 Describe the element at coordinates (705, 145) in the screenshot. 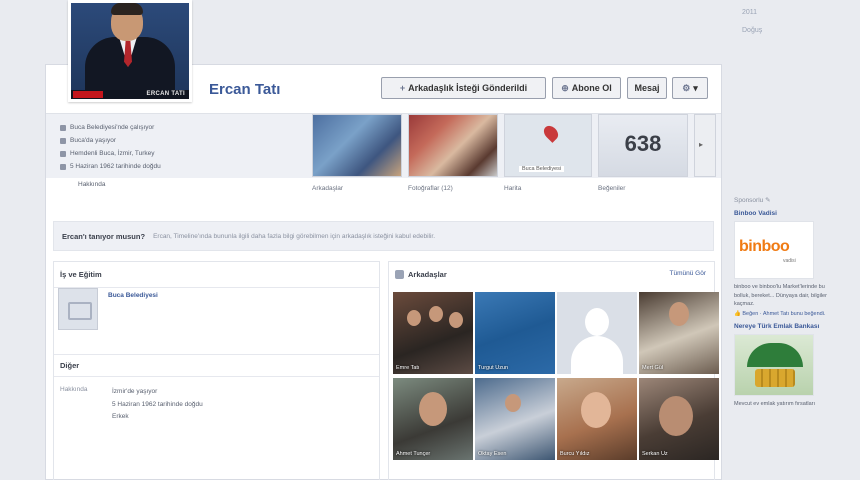

I see `sections-more-button: ▸` at that location.